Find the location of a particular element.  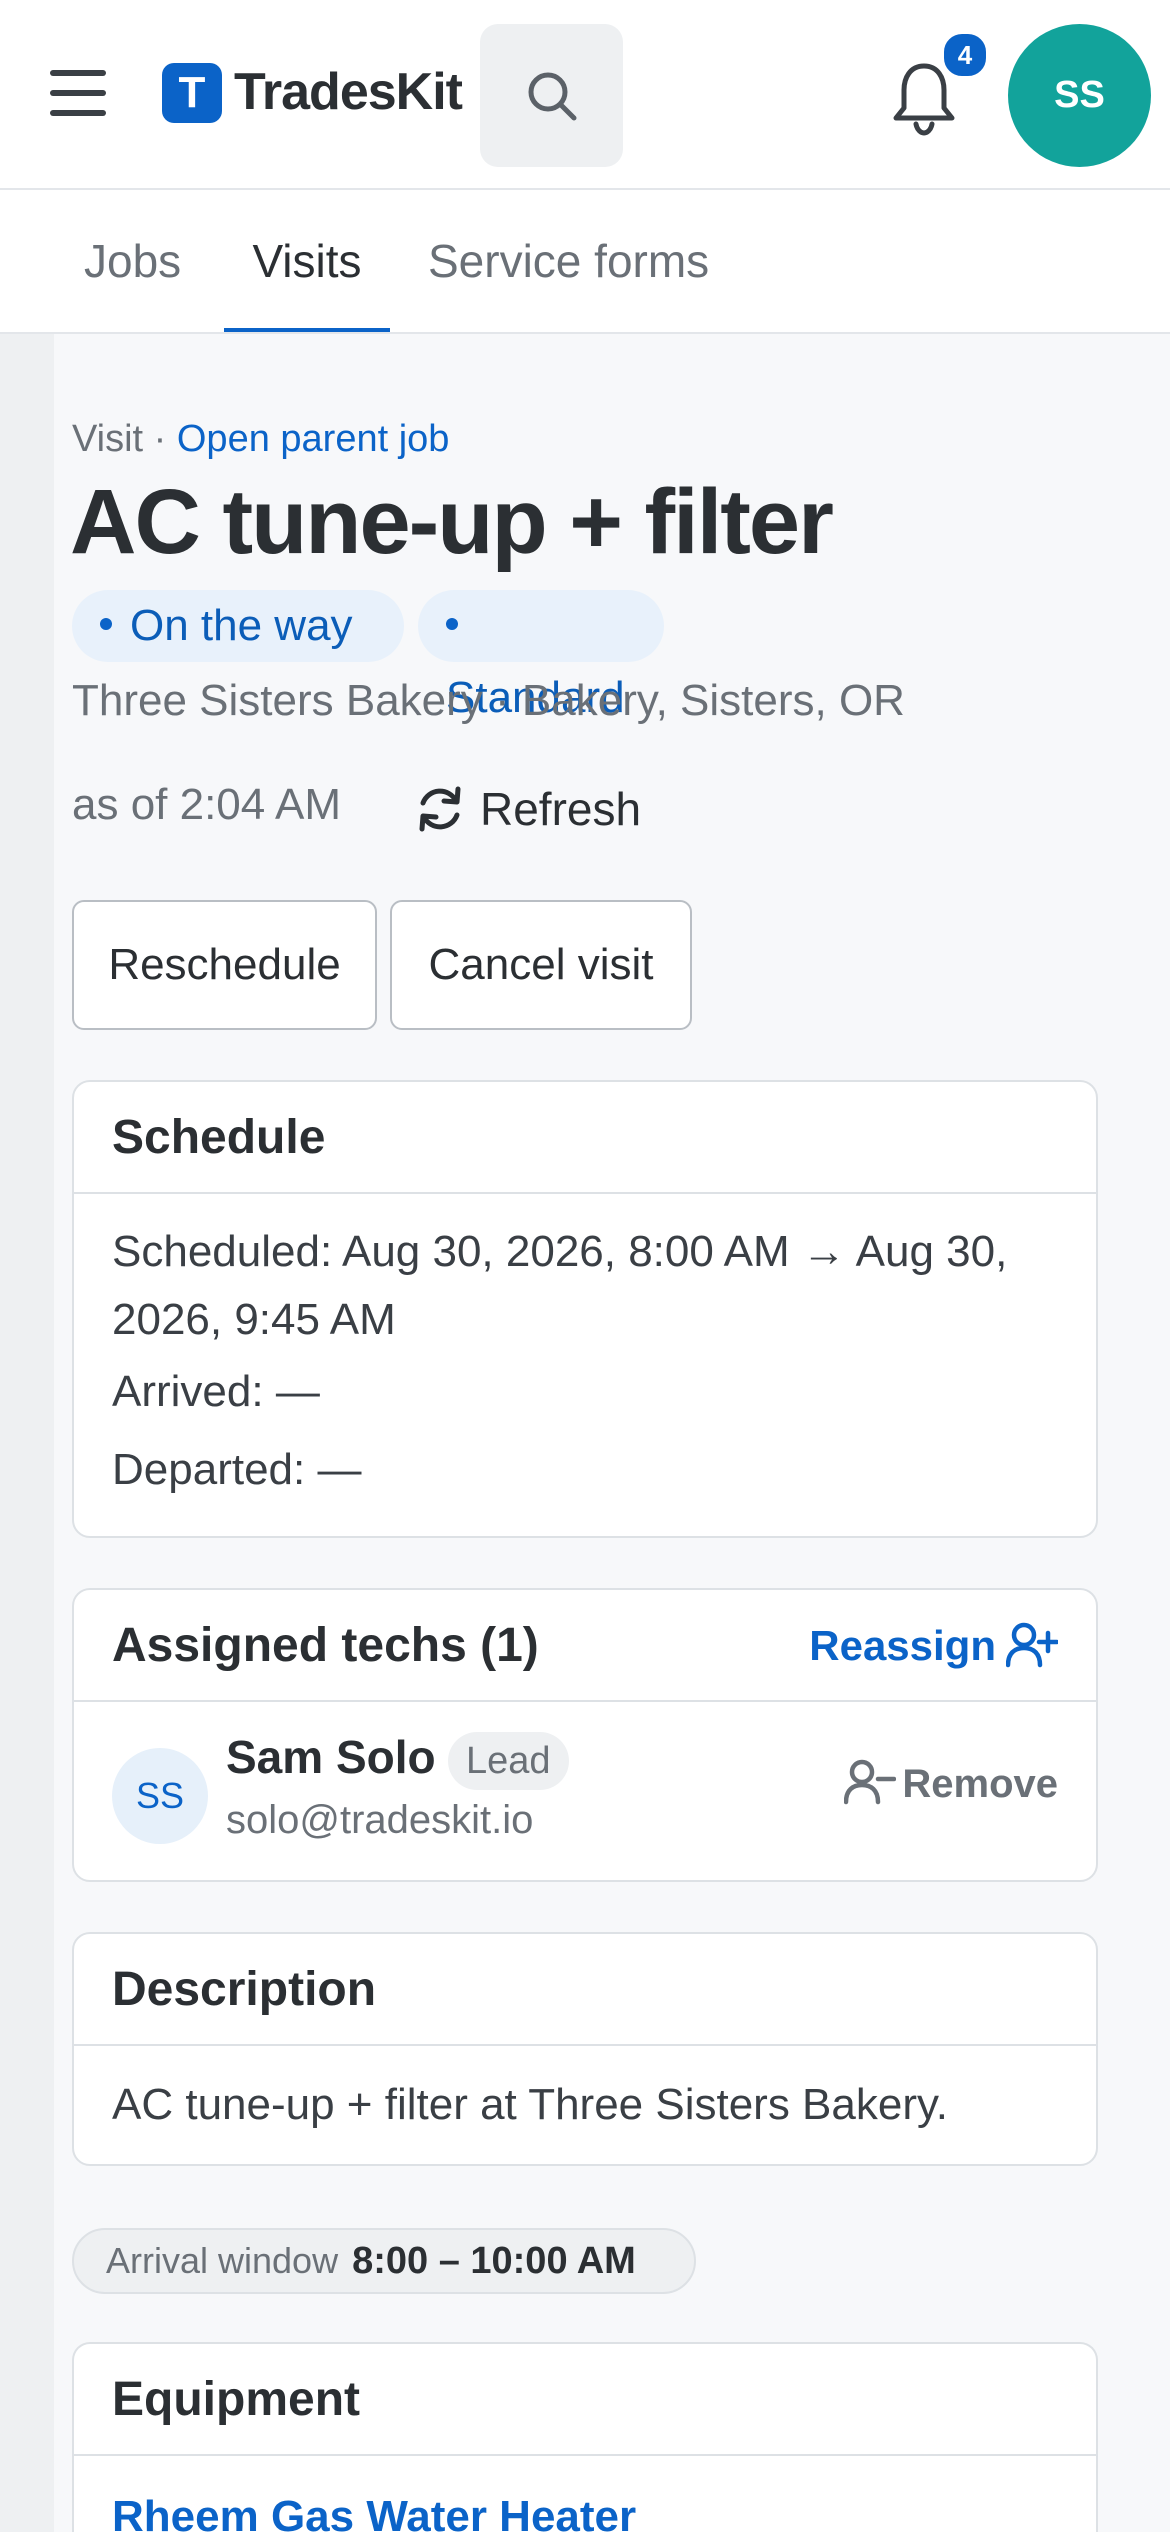

schedule-card-header: Schedule is located at coordinates (585, 1138).